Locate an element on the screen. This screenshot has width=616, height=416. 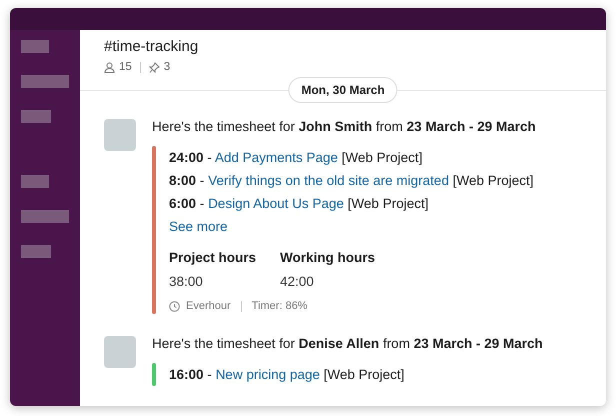
person-icon is located at coordinates (109, 67).